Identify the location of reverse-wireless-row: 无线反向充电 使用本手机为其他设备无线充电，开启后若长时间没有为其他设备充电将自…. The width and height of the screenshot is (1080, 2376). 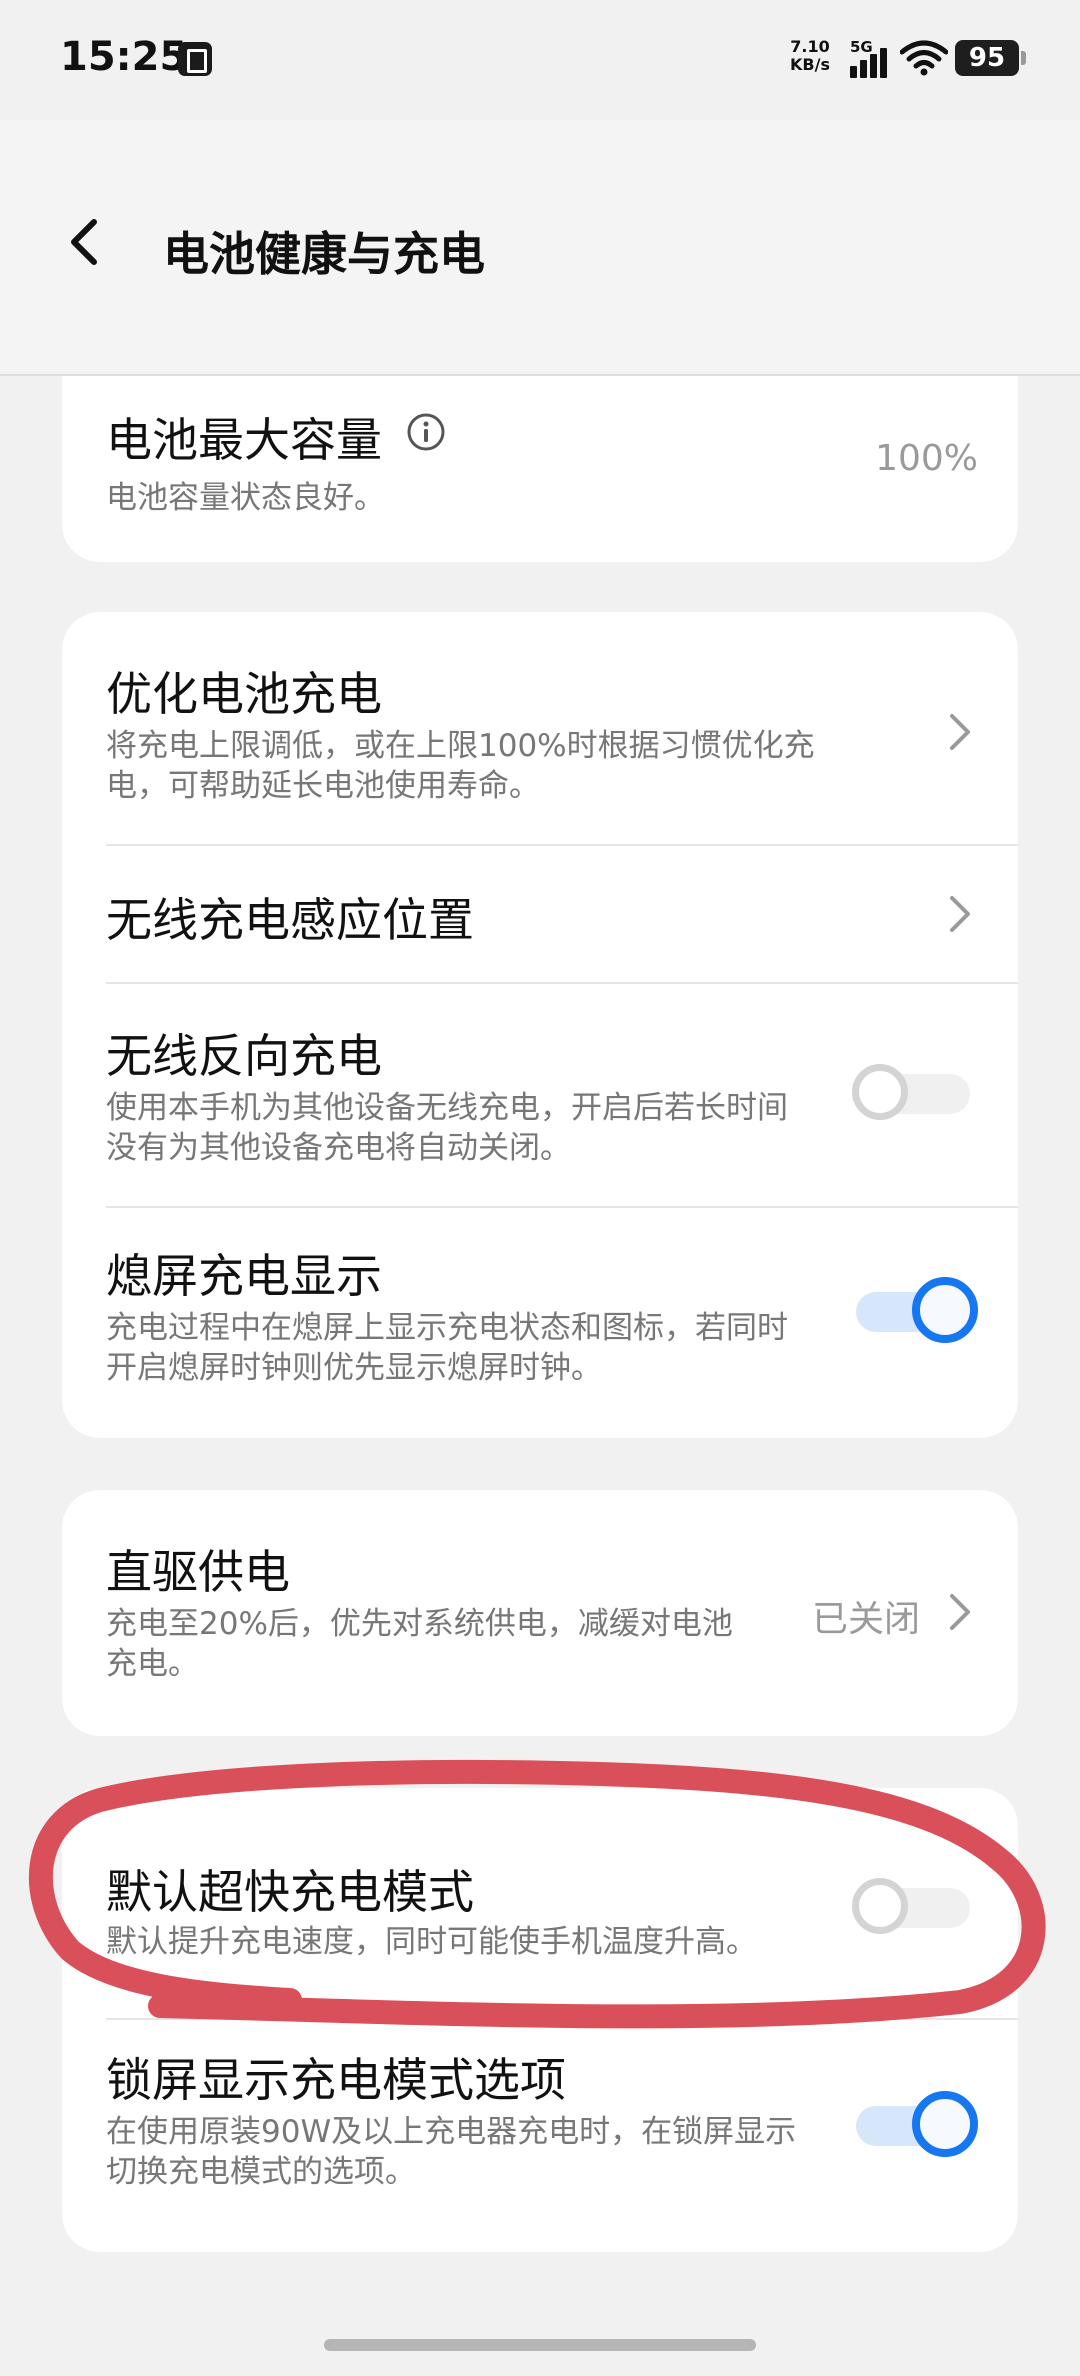
(540, 1095).